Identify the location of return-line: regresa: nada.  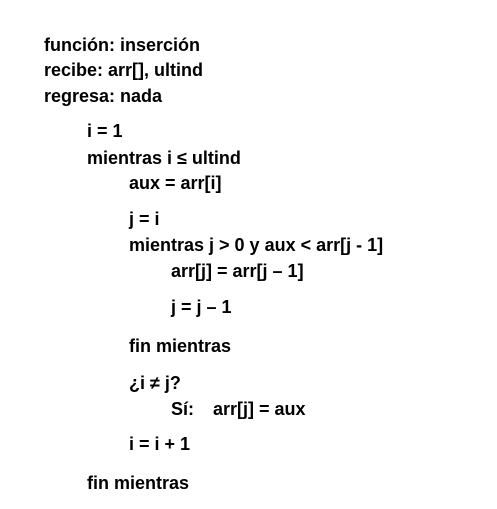
(103, 96).